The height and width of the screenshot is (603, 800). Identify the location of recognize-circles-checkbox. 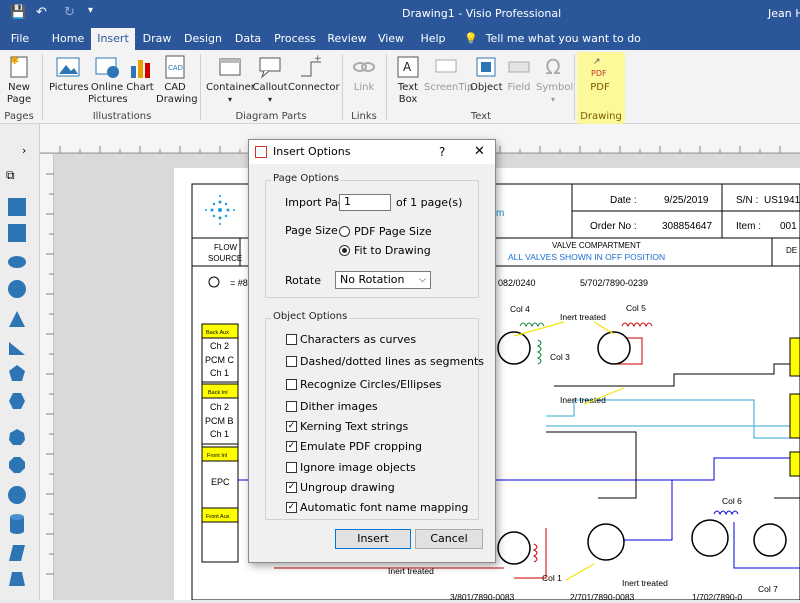
(291, 384).